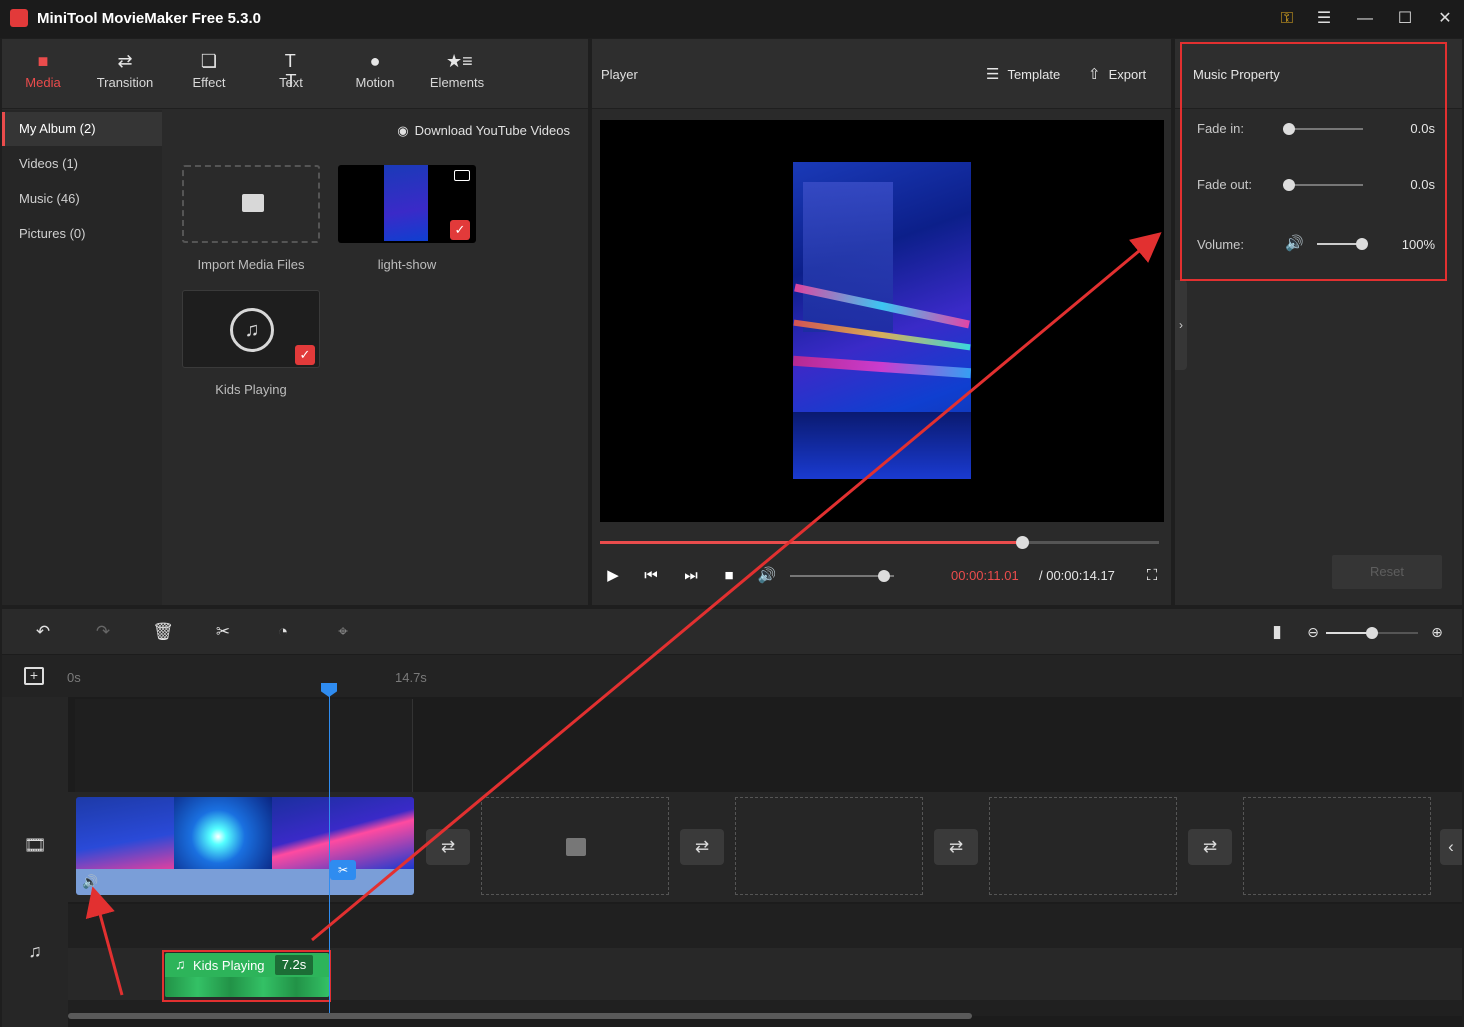 The image size is (1464, 1027). Describe the element at coordinates (651, 576) in the screenshot. I see `previous-frame-button: ⏮` at that location.